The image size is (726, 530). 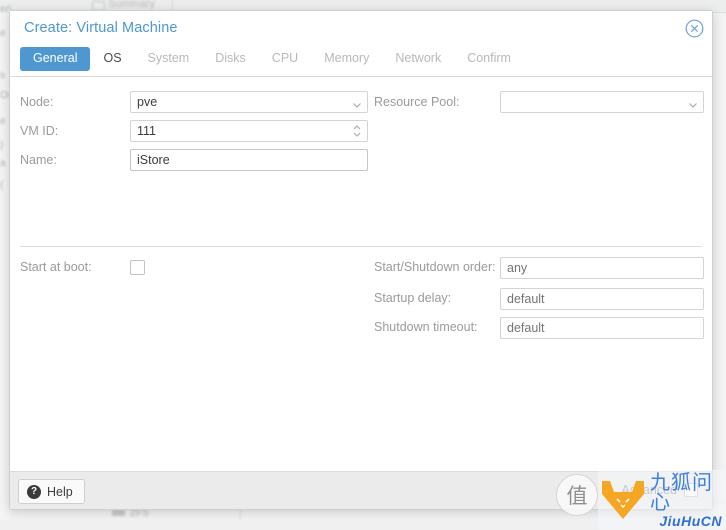 I want to click on startup-delay-row: Startup delay:, so click(x=539, y=299).